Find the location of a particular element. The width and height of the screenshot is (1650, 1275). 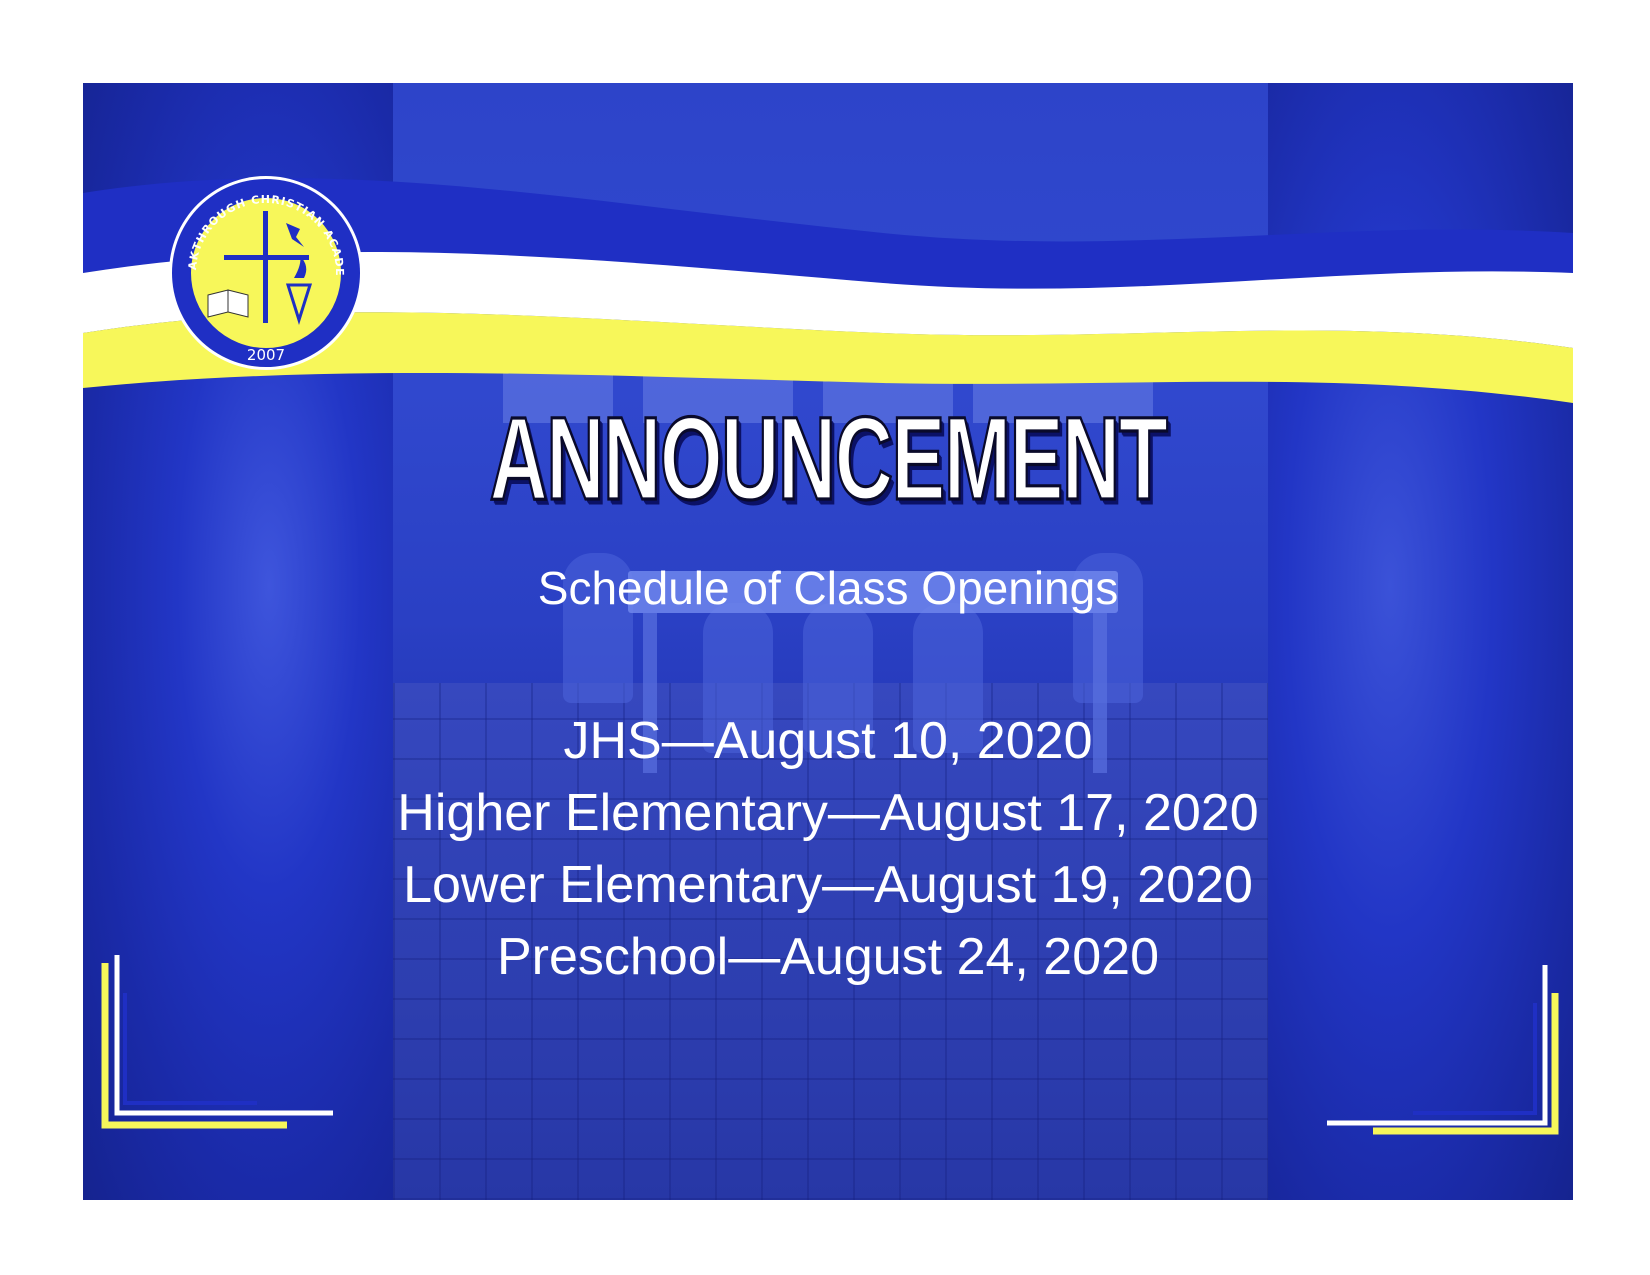

schedule-item-lower-elementary: Lower Elementary—August 19, 2020 is located at coordinates (828, 885).